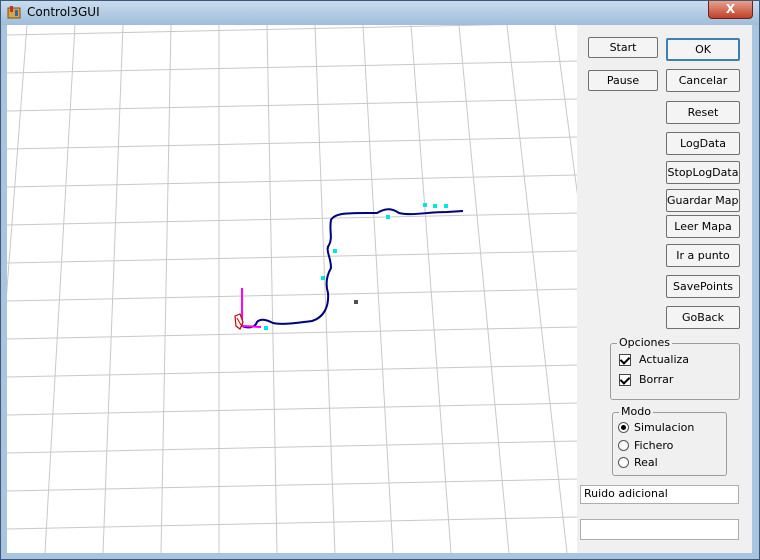  I want to click on savepoints-button: SavePoints, so click(703, 286).